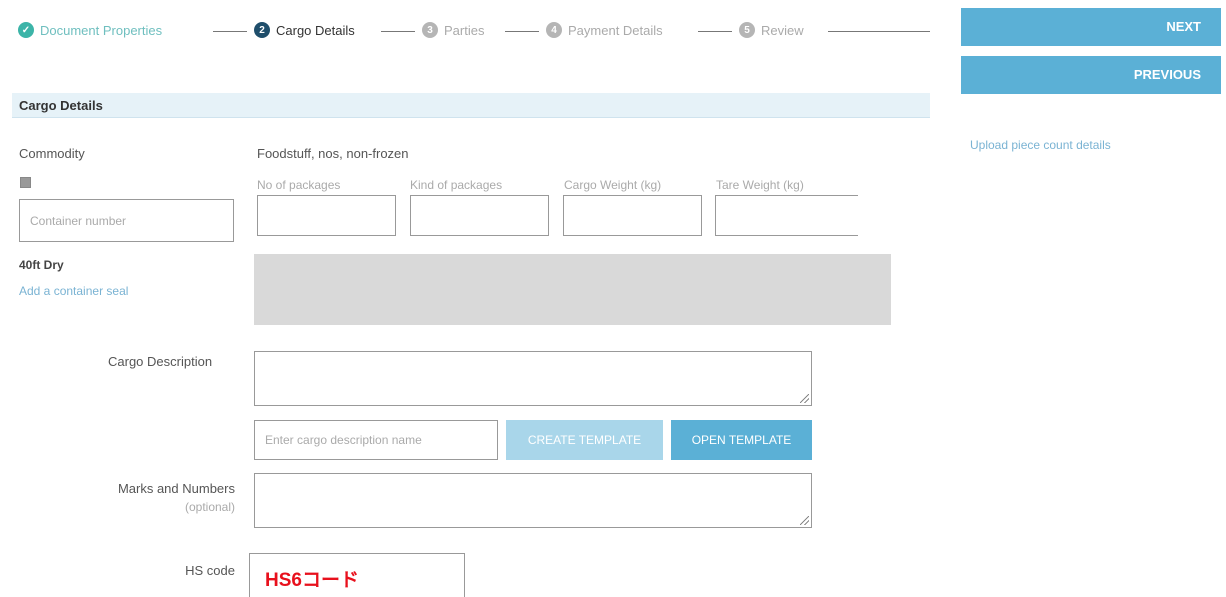 This screenshot has width=1226, height=597. I want to click on previous-button: PREVIOUS, so click(1091, 75).